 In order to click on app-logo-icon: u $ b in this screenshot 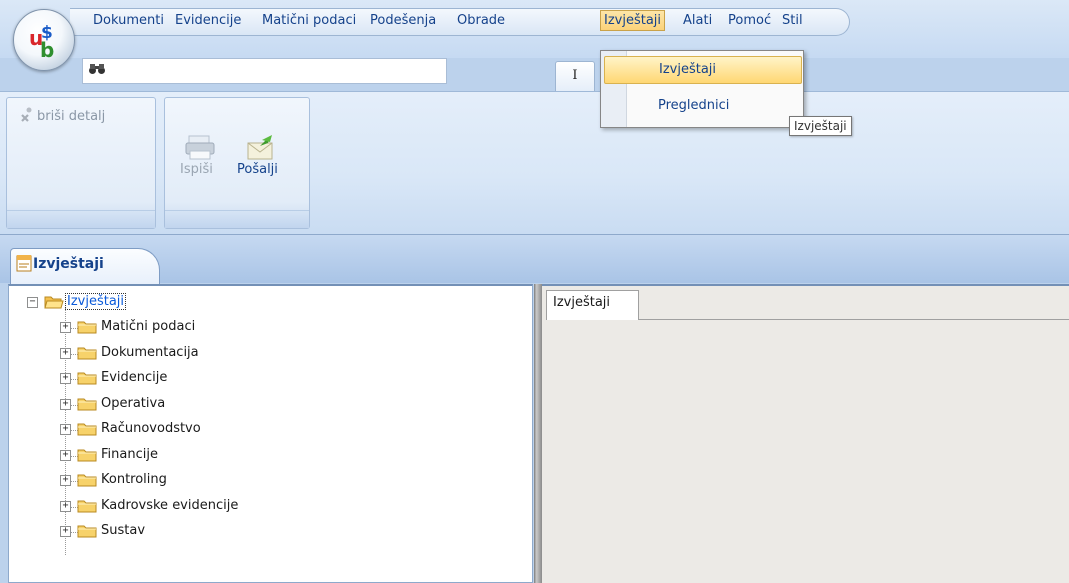, I will do `click(41, 40)`.